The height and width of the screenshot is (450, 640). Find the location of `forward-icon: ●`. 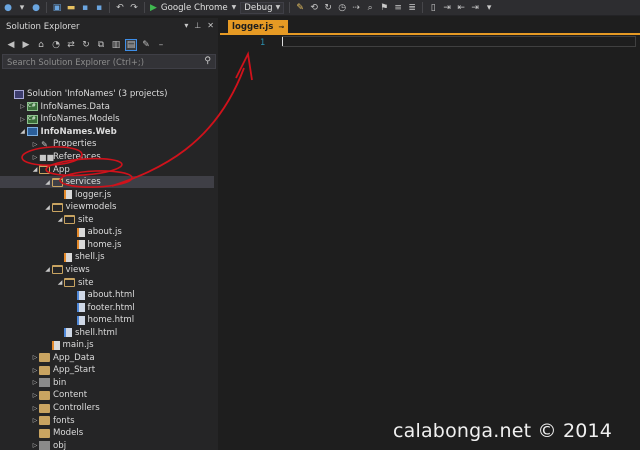

forward-icon: ● is located at coordinates (36, 8).